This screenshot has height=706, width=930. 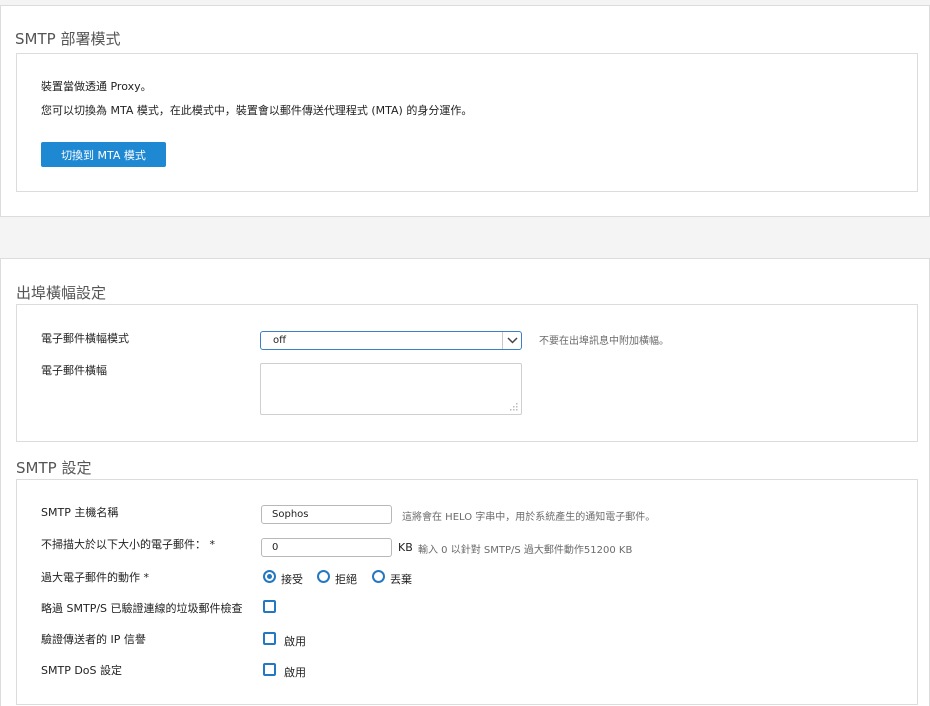 What do you see at coordinates (275, 547) in the screenshot?
I see `noscan-size-value: 0` at bounding box center [275, 547].